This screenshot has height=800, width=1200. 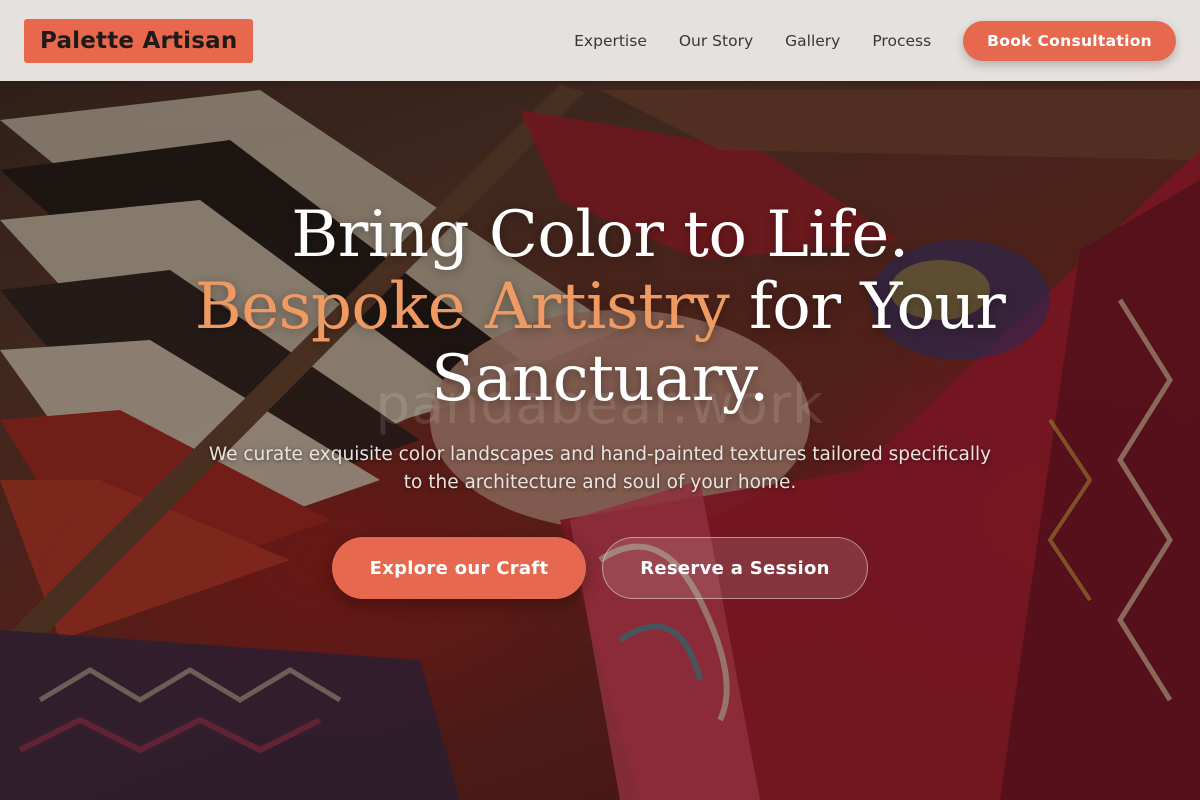 I want to click on headline-line-1: Bring Color to Life., so click(x=600, y=235).